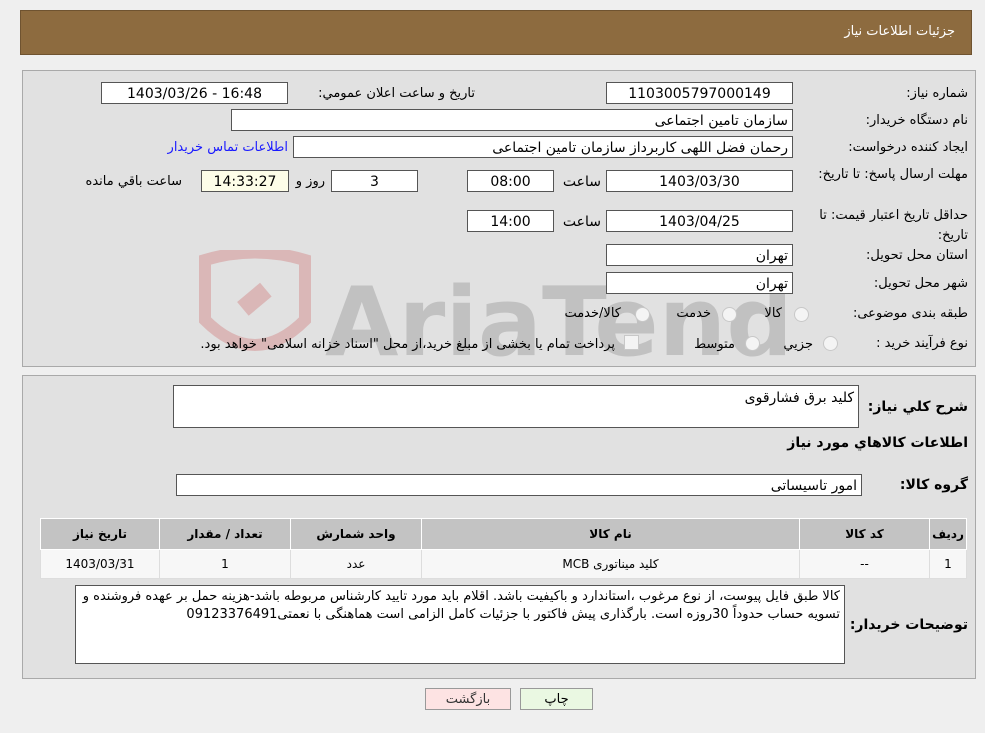  I want to click on col-qty: تعداد / مقدار, so click(225, 534).